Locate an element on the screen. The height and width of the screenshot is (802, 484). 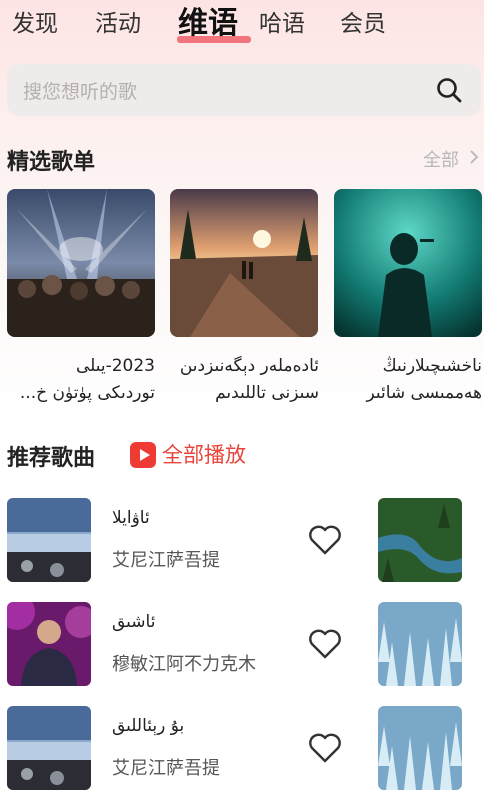
playlists-all-link: 全部 is located at coordinates (441, 159).